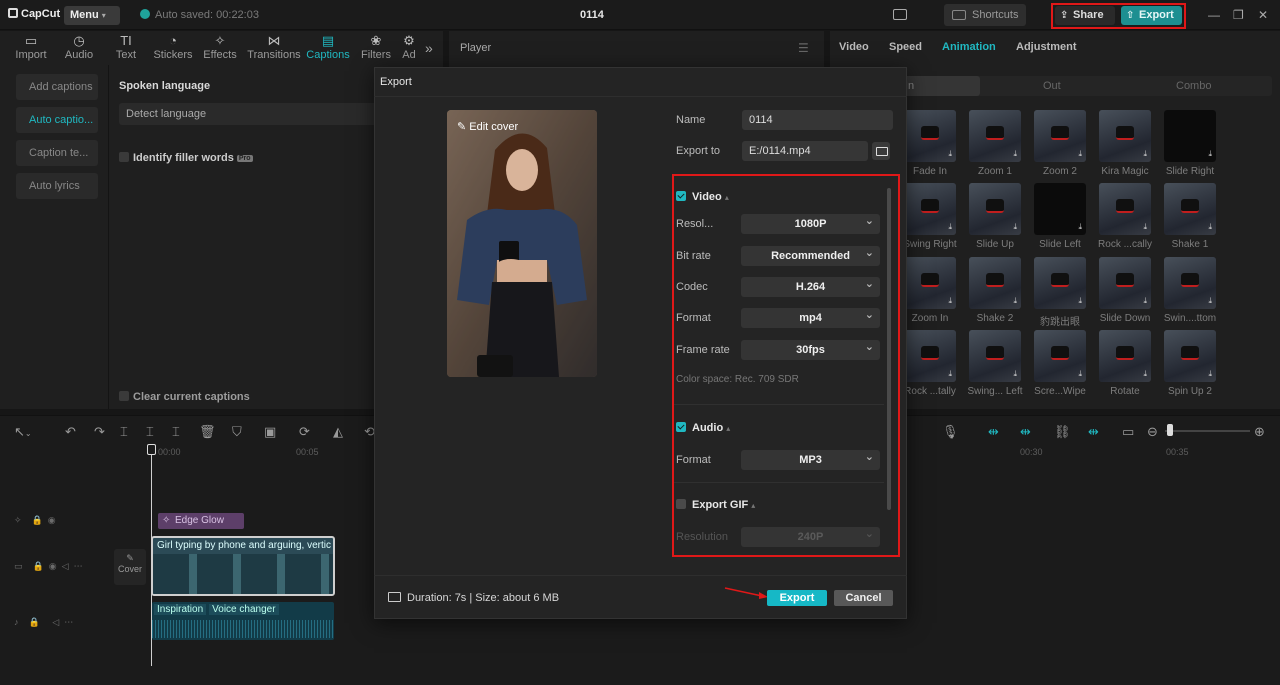  What do you see at coordinates (99, 432) in the screenshot?
I see `redo-icon: ↷` at bounding box center [99, 432].